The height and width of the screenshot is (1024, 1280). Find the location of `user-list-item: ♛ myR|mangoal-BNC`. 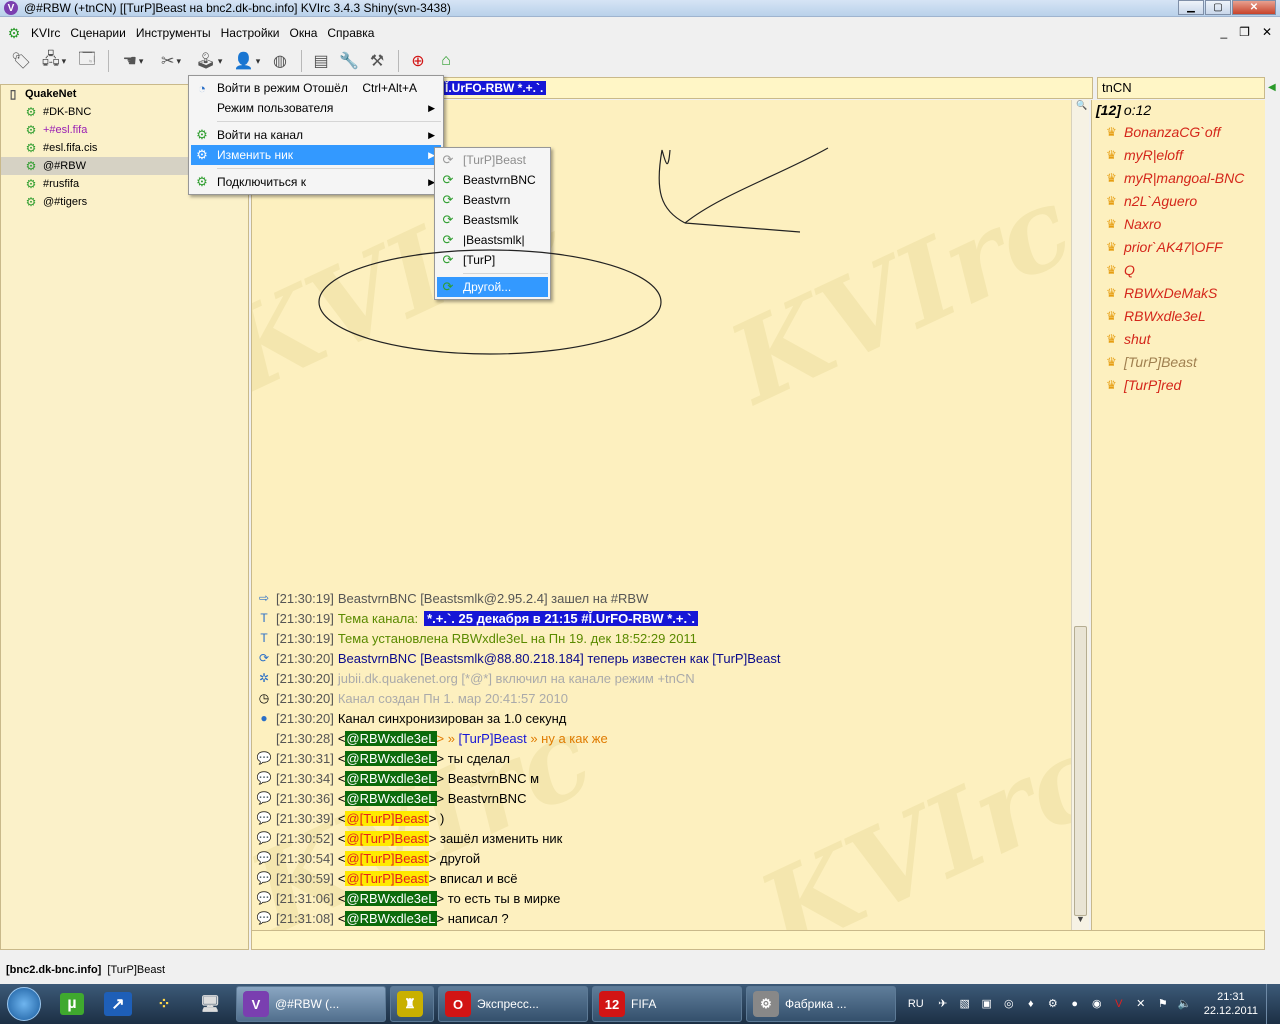

user-list-item: ♛ myR|mangoal-BNC is located at coordinates (1178, 177).